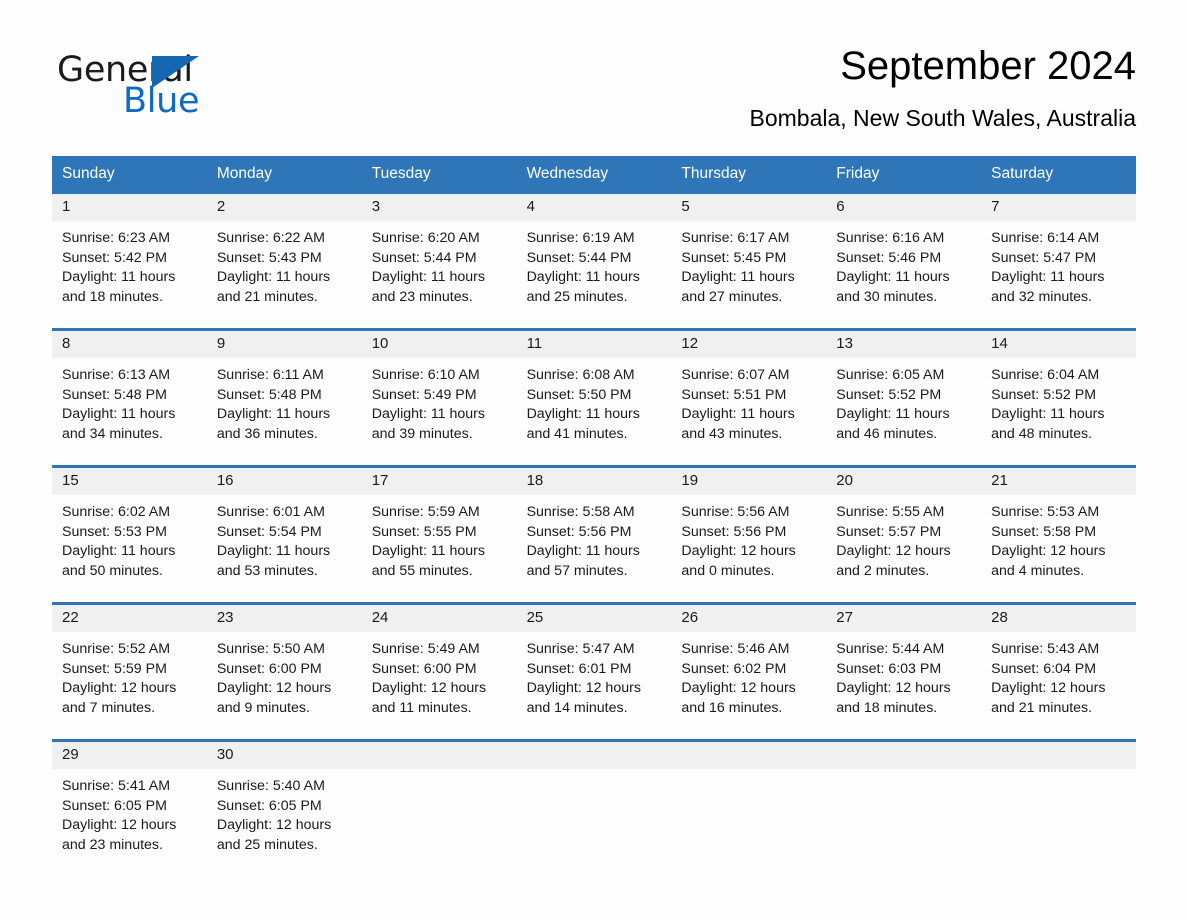 The width and height of the screenshot is (1188, 918). Describe the element at coordinates (114, 805) in the screenshot. I see `sunset-text: Sunset: 6:05 PM` at that location.